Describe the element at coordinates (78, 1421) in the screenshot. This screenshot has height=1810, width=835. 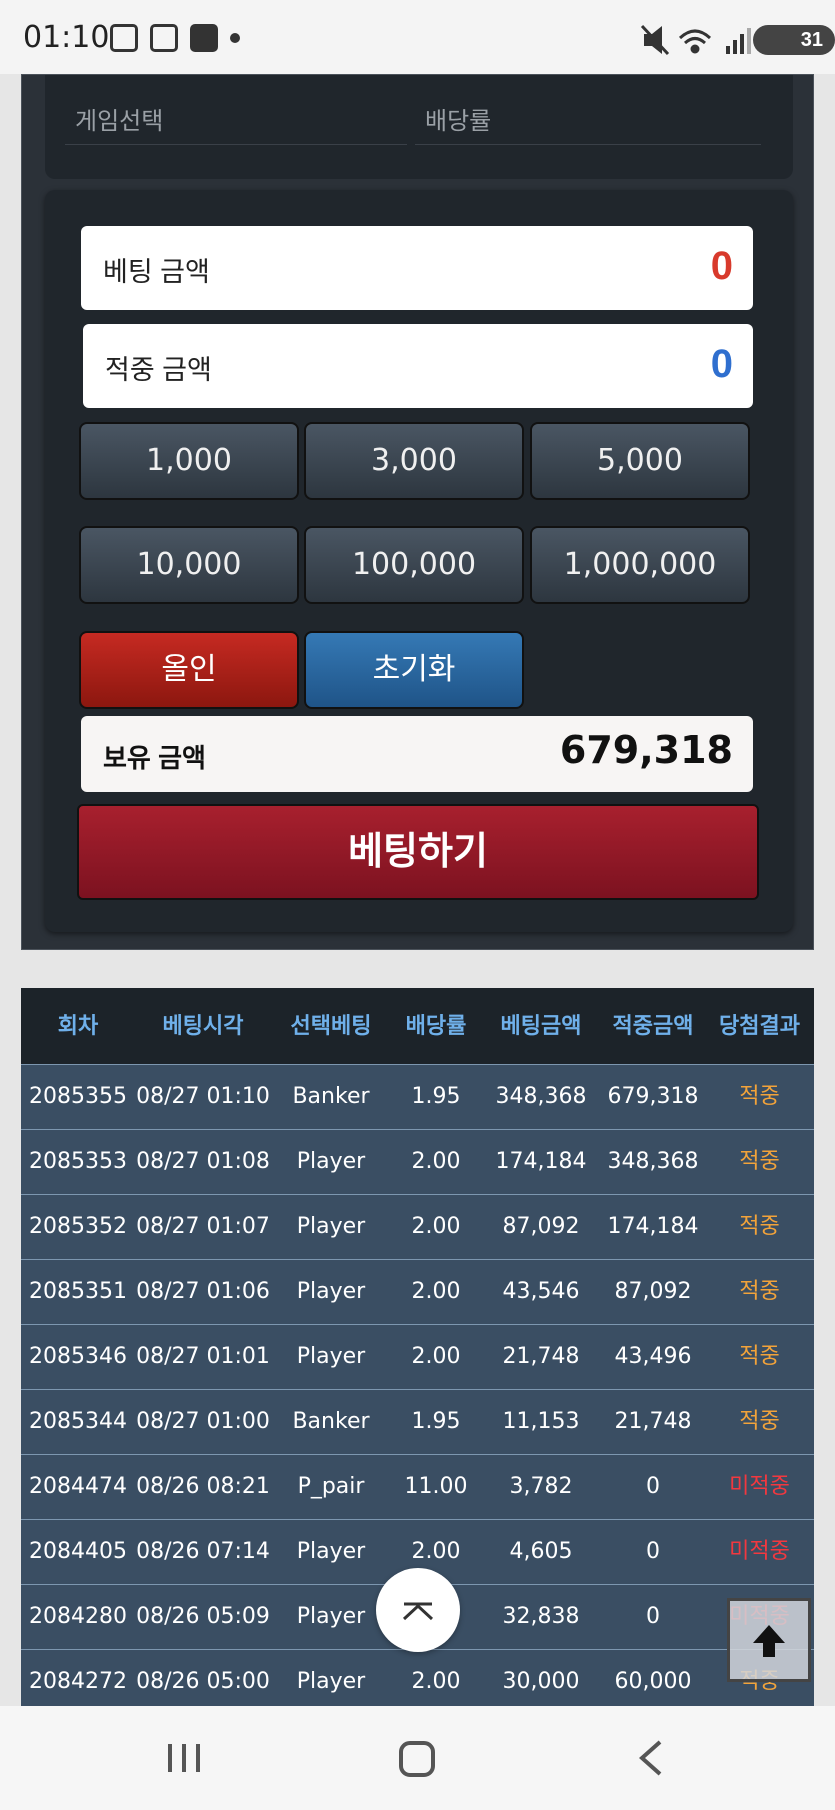
I see `cell-round: 2085344` at that location.